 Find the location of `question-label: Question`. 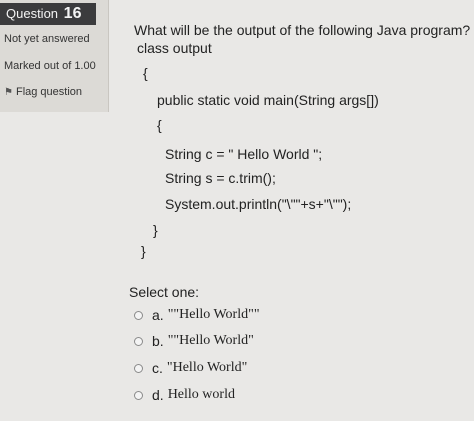

question-label: Question is located at coordinates (32, 13).